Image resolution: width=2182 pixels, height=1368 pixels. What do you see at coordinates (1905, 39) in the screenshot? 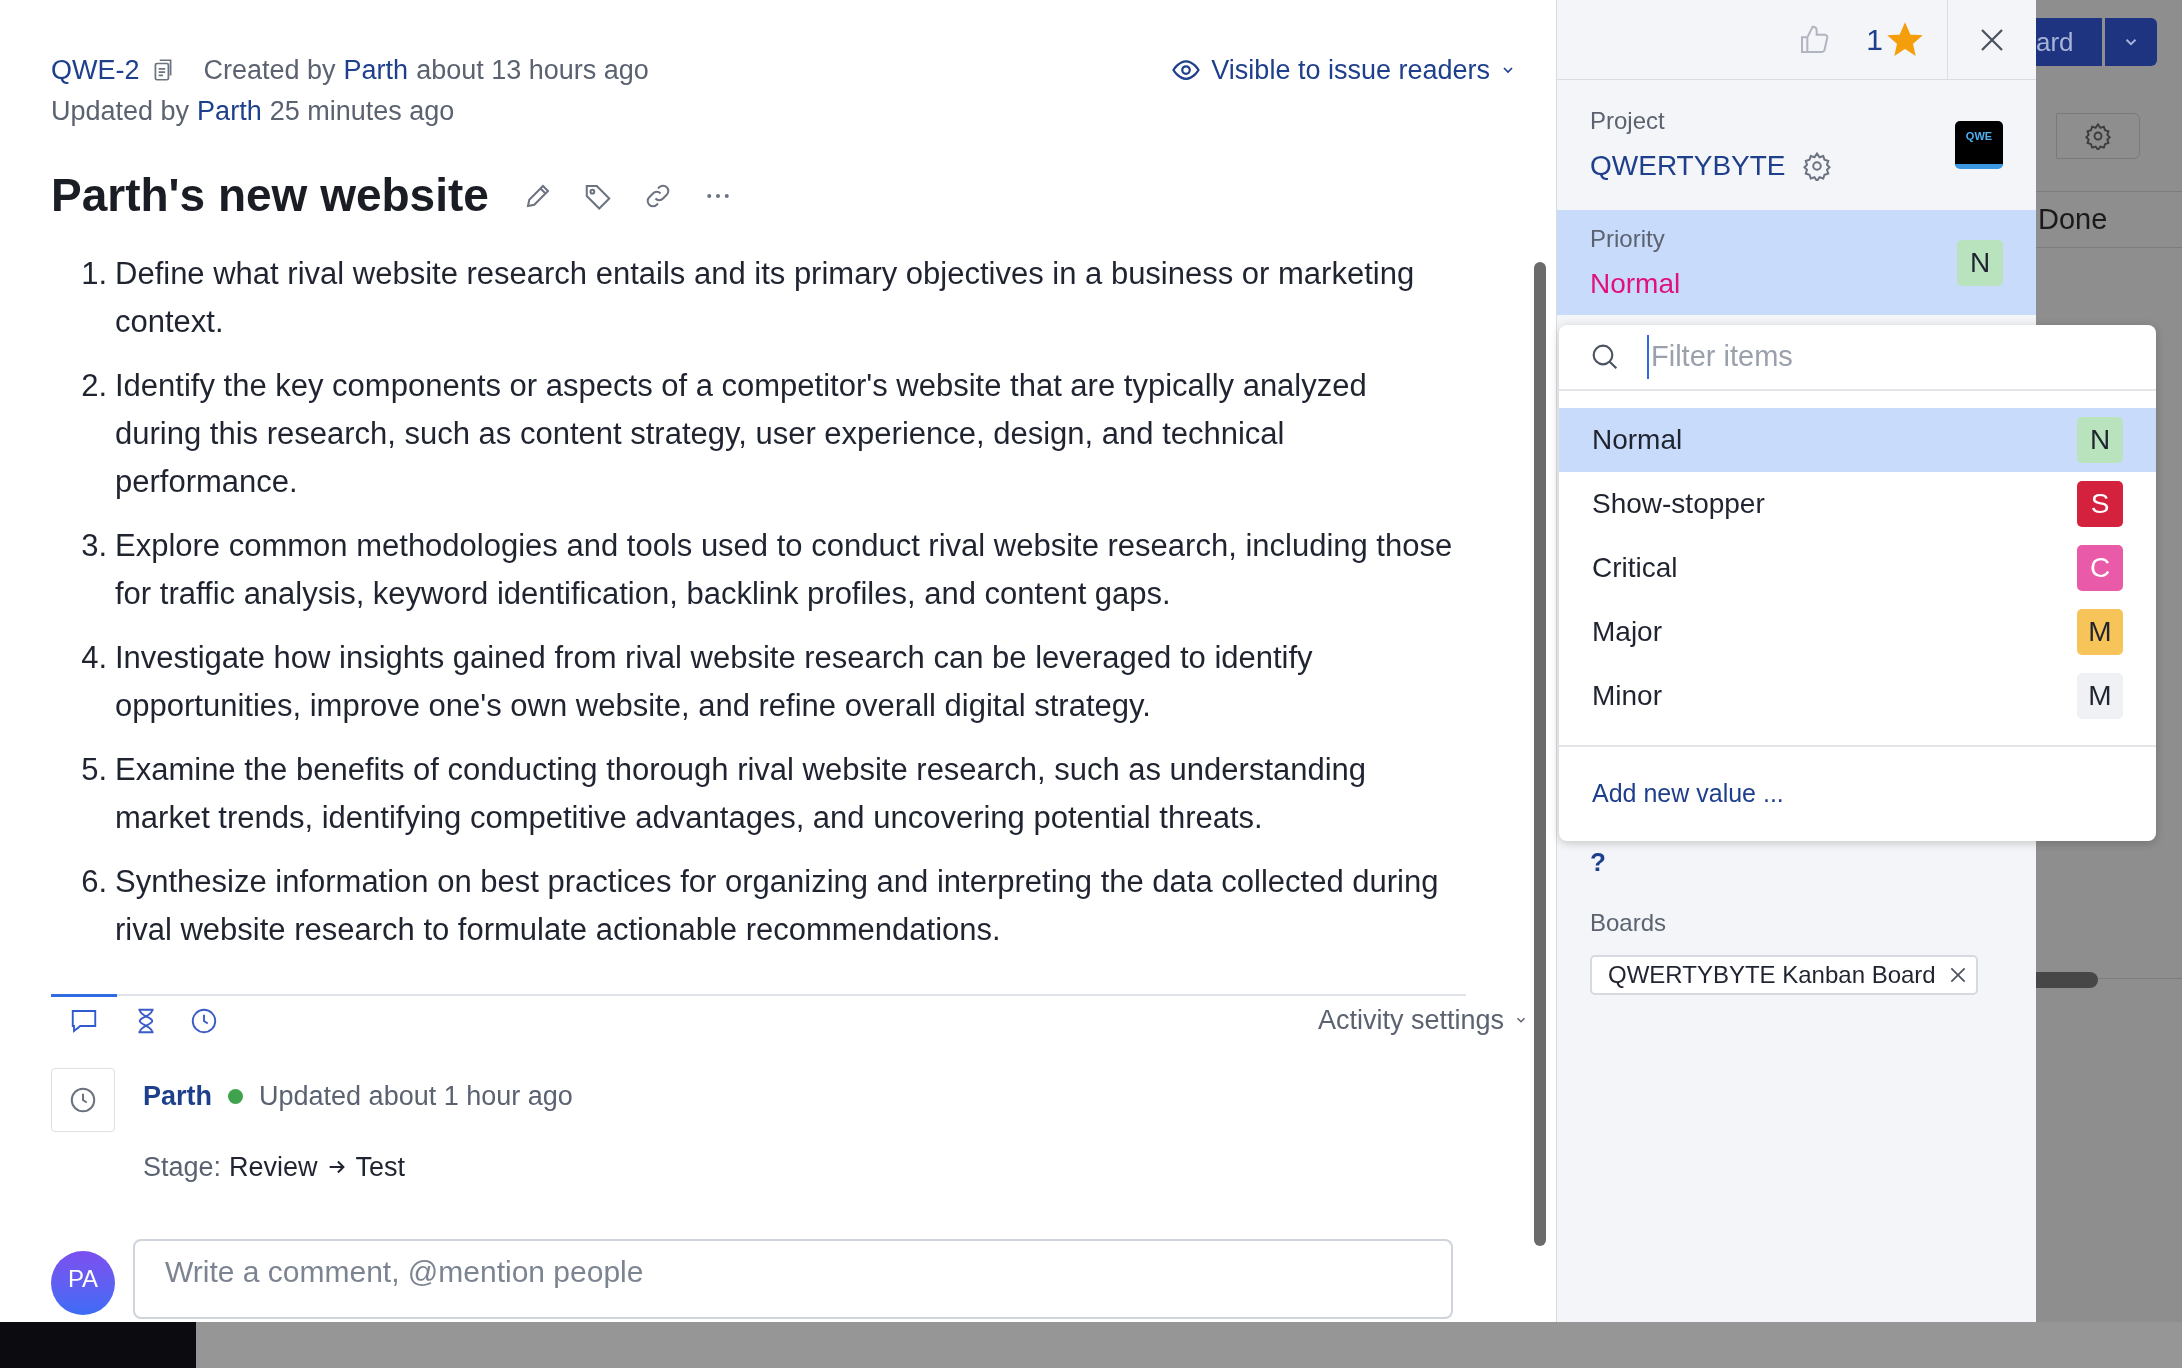
I see `star-icon` at bounding box center [1905, 39].